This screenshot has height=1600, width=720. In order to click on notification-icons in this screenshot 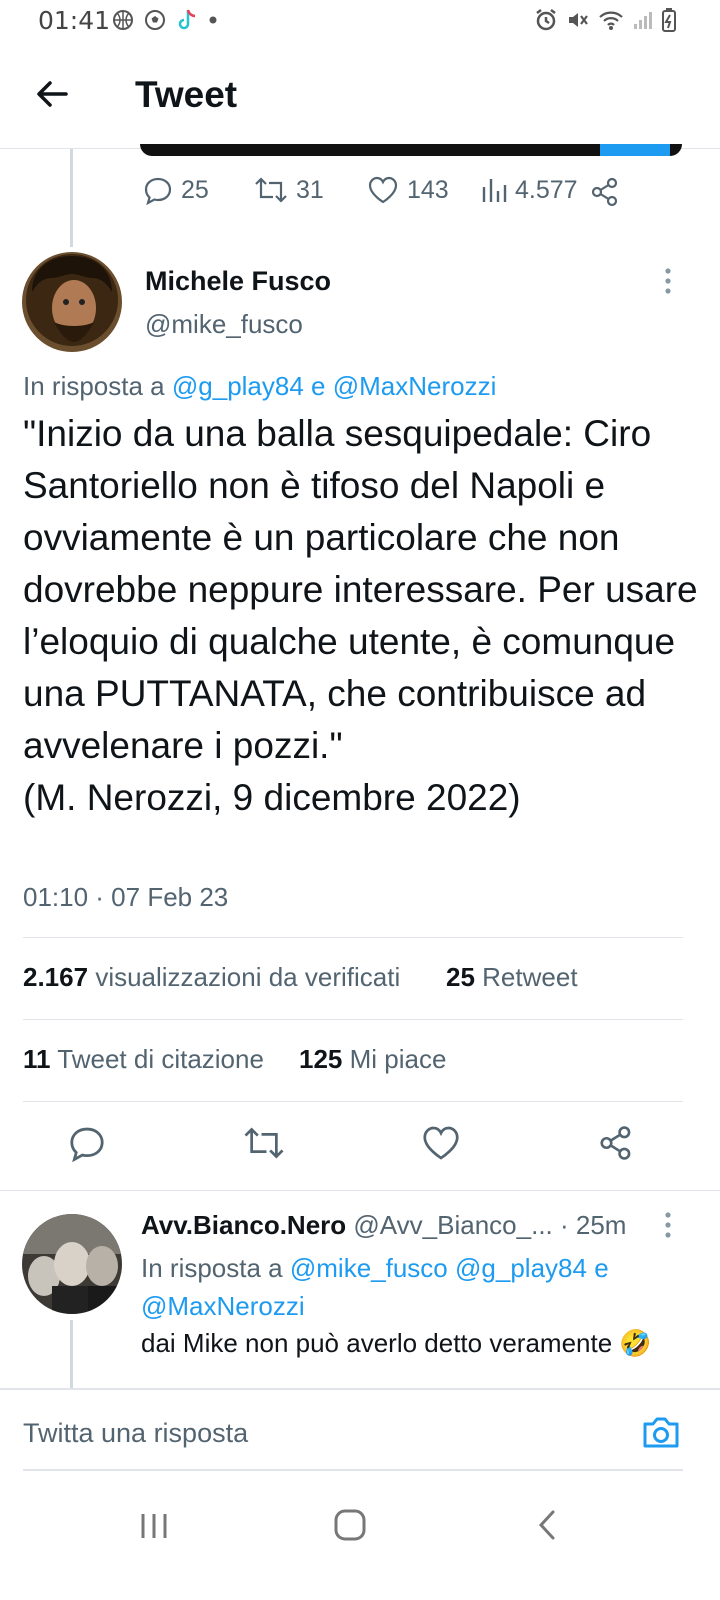, I will do `click(165, 20)`.